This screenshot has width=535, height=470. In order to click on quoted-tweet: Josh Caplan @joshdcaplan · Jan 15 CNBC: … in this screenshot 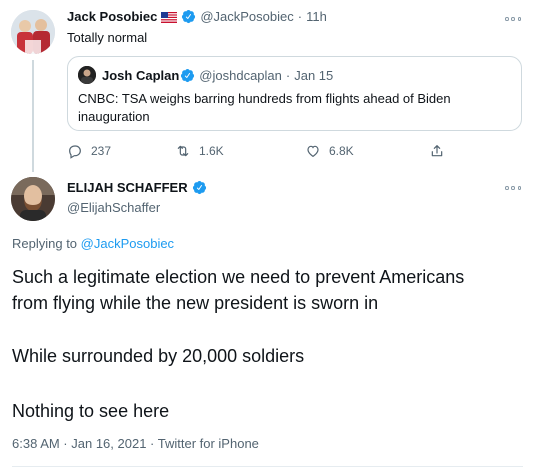, I will do `click(294, 93)`.